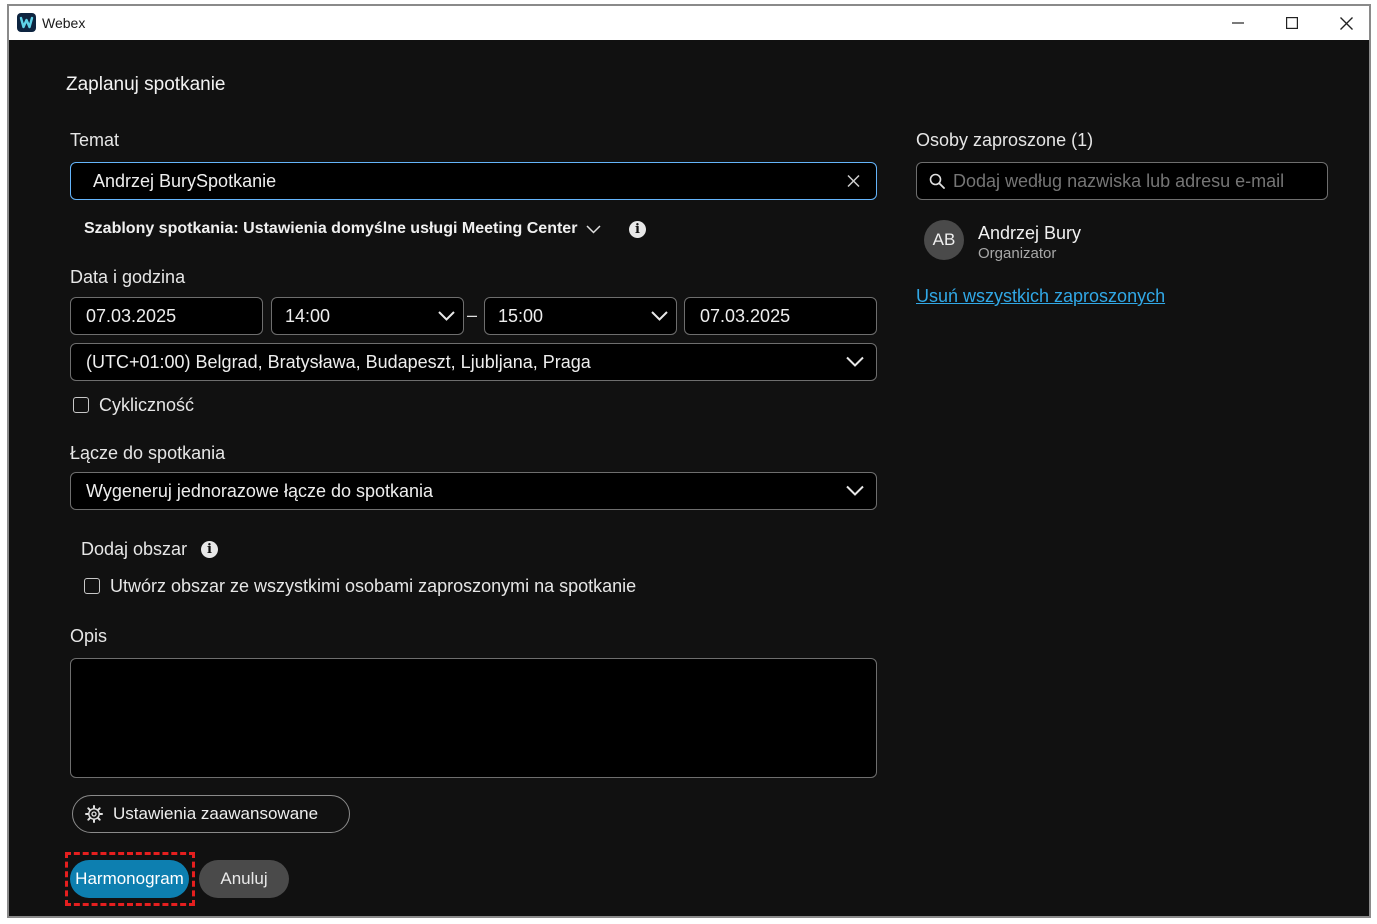  I want to click on recurrence-checkbox, so click(81, 405).